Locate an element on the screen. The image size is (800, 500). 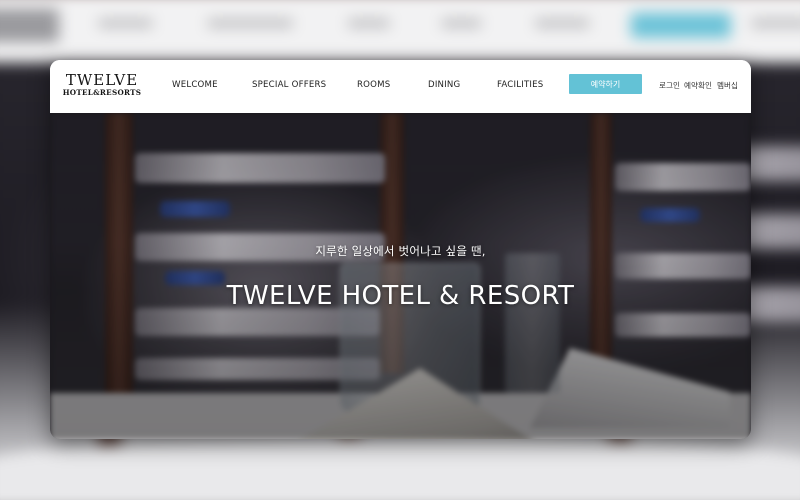
brand-logo: TWELVE HOTEL&RESORTS is located at coordinates (102, 85).